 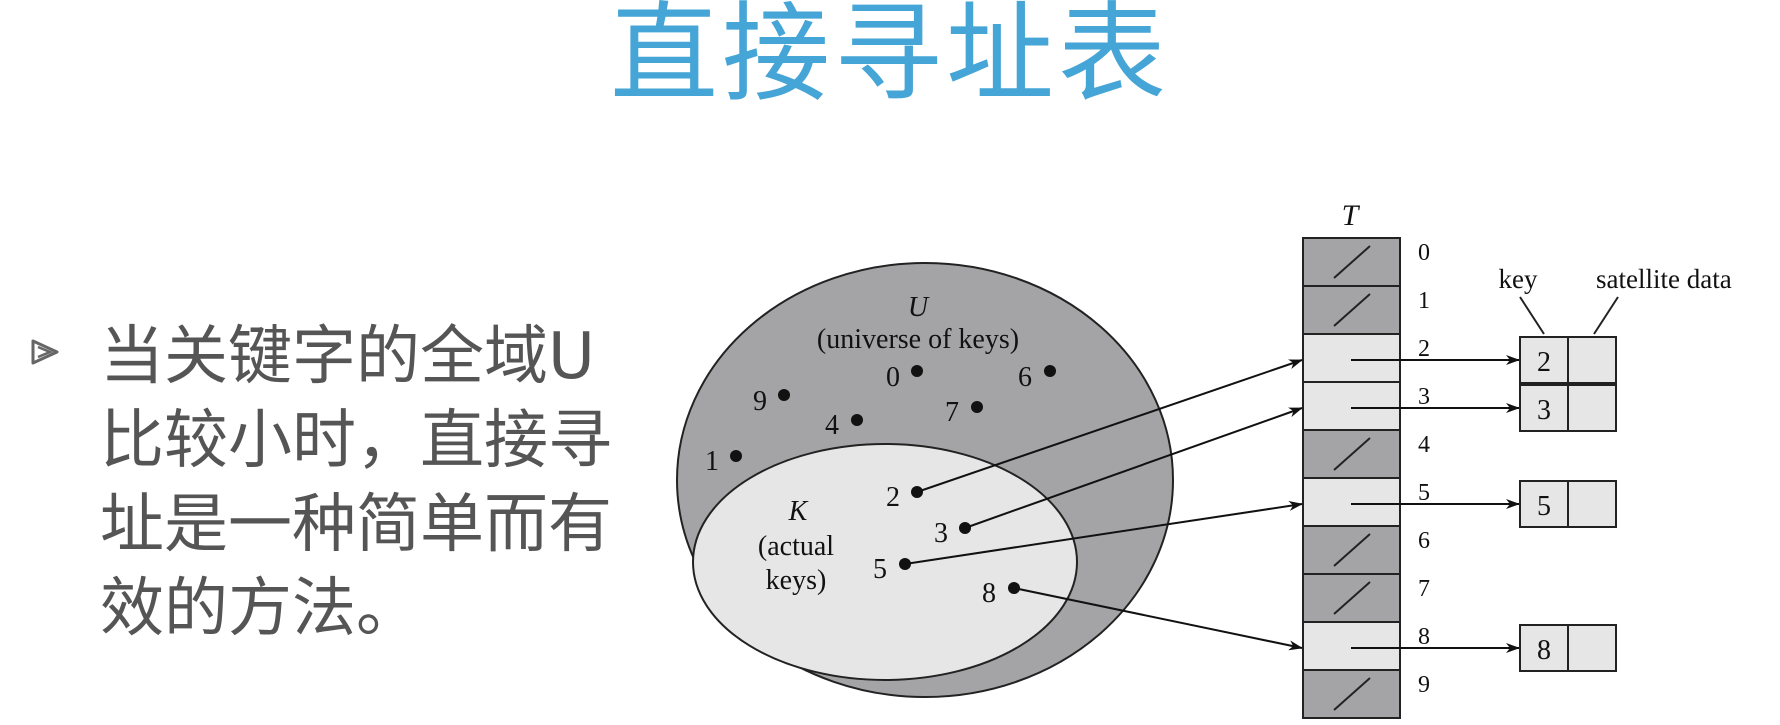 What do you see at coordinates (1366, 550) in the screenshot?
I see `table-slot-6: 6` at bounding box center [1366, 550].